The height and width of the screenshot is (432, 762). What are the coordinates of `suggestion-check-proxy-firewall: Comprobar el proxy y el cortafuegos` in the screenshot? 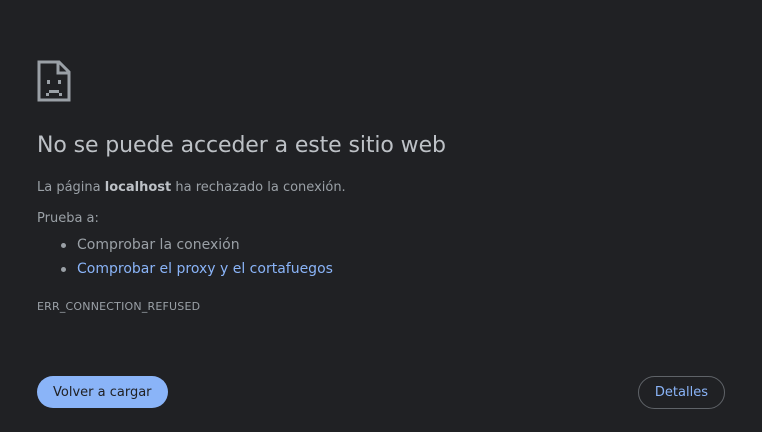 It's located at (185, 269).